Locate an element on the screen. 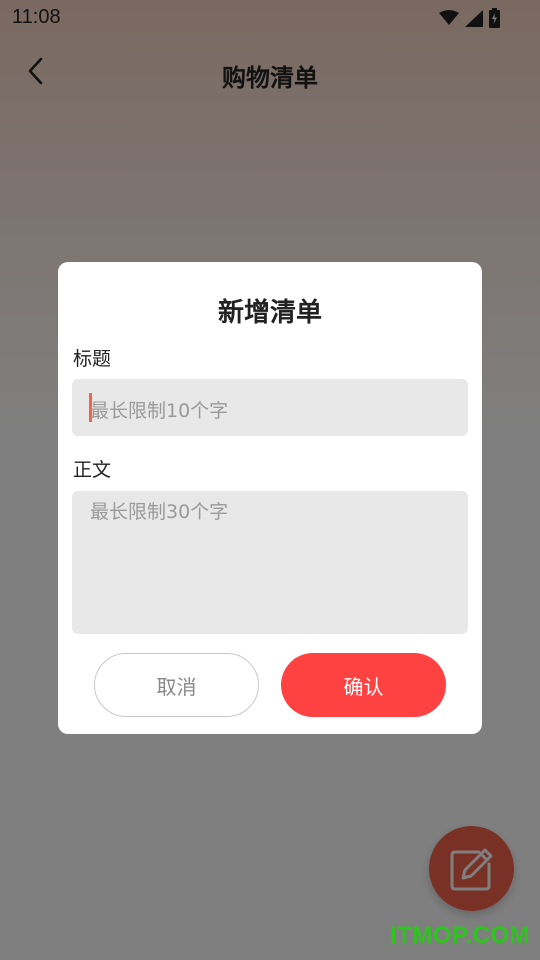 The image size is (540, 960). title-label: 标题 is located at coordinates (92, 359).